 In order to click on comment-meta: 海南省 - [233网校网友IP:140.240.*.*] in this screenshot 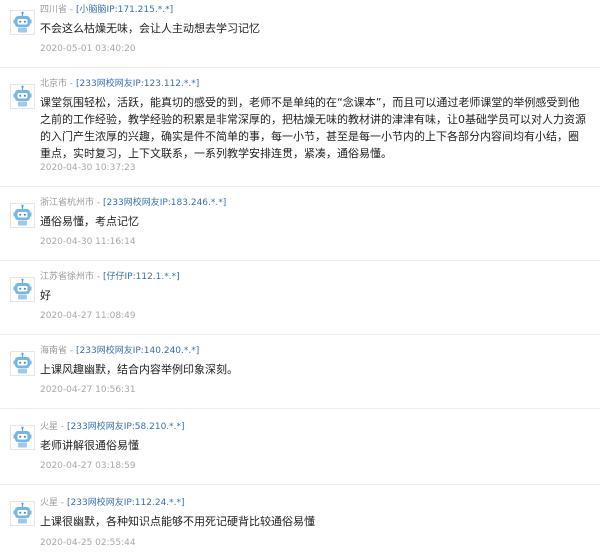, I will do `click(119, 351)`.